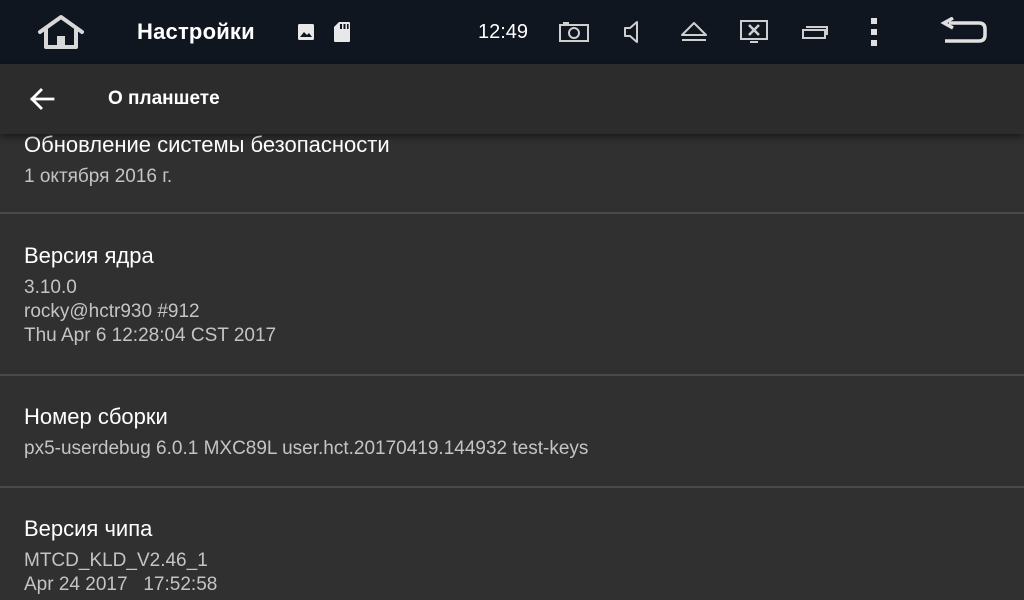 This screenshot has height=600, width=1024. What do you see at coordinates (164, 98) in the screenshot?
I see `page-title: О планшете` at bounding box center [164, 98].